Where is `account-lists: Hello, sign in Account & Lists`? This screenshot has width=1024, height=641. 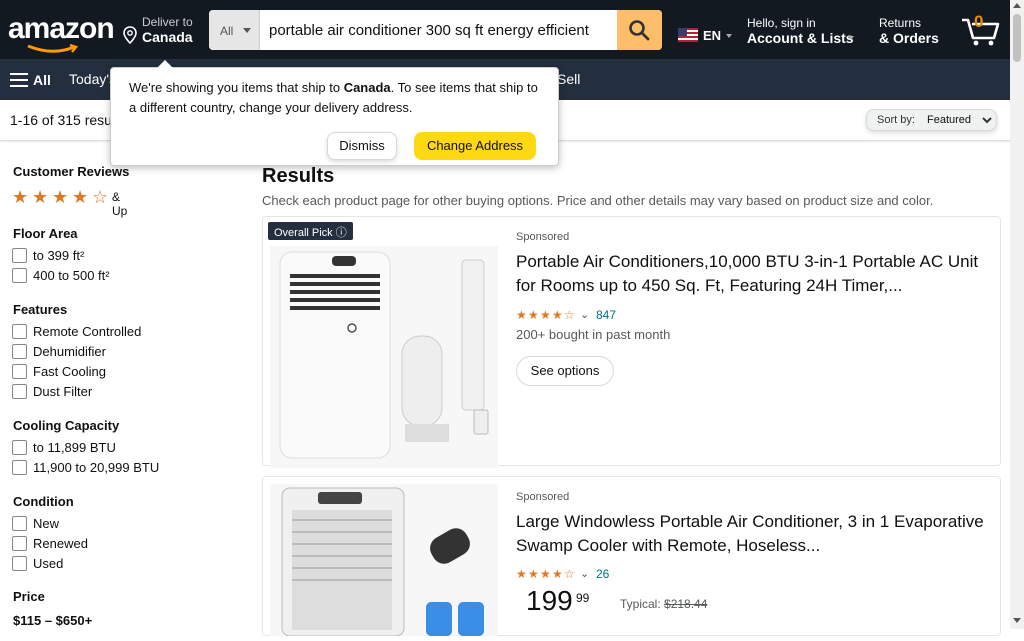 account-lists: Hello, sign in Account & Lists is located at coordinates (797, 29).